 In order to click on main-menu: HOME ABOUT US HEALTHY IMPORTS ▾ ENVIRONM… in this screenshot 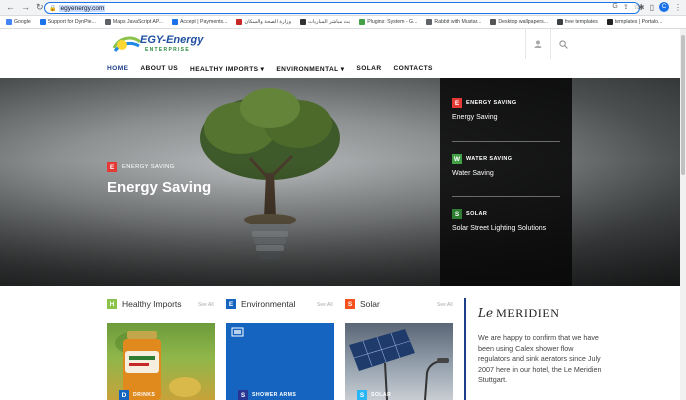, I will do `click(343, 68)`.